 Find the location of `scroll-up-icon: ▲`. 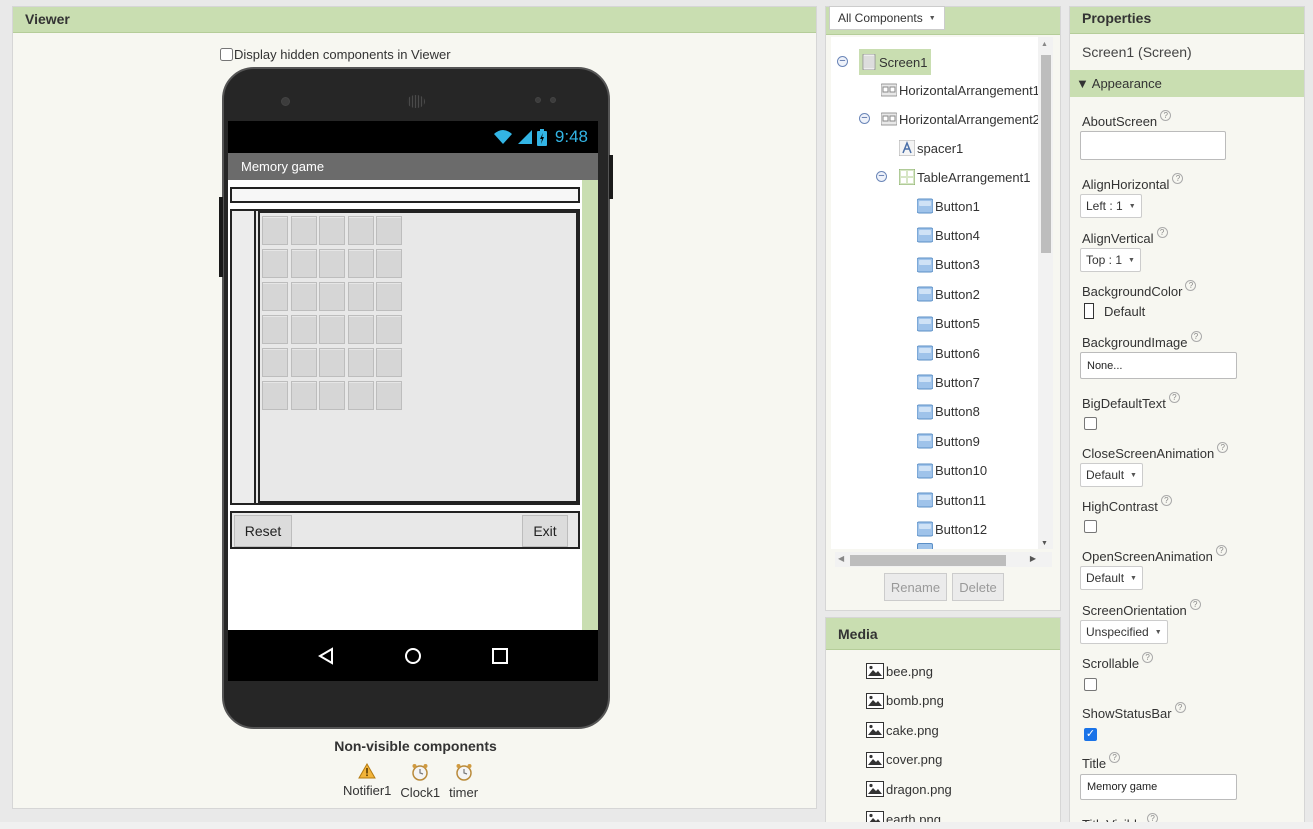

scroll-up-icon: ▲ is located at coordinates (1044, 44).